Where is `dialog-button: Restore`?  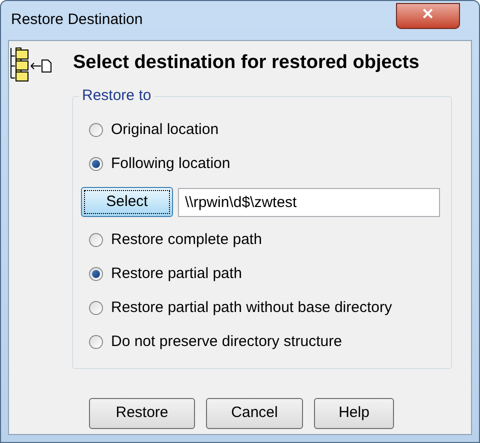
dialog-button: Restore is located at coordinates (142, 413).